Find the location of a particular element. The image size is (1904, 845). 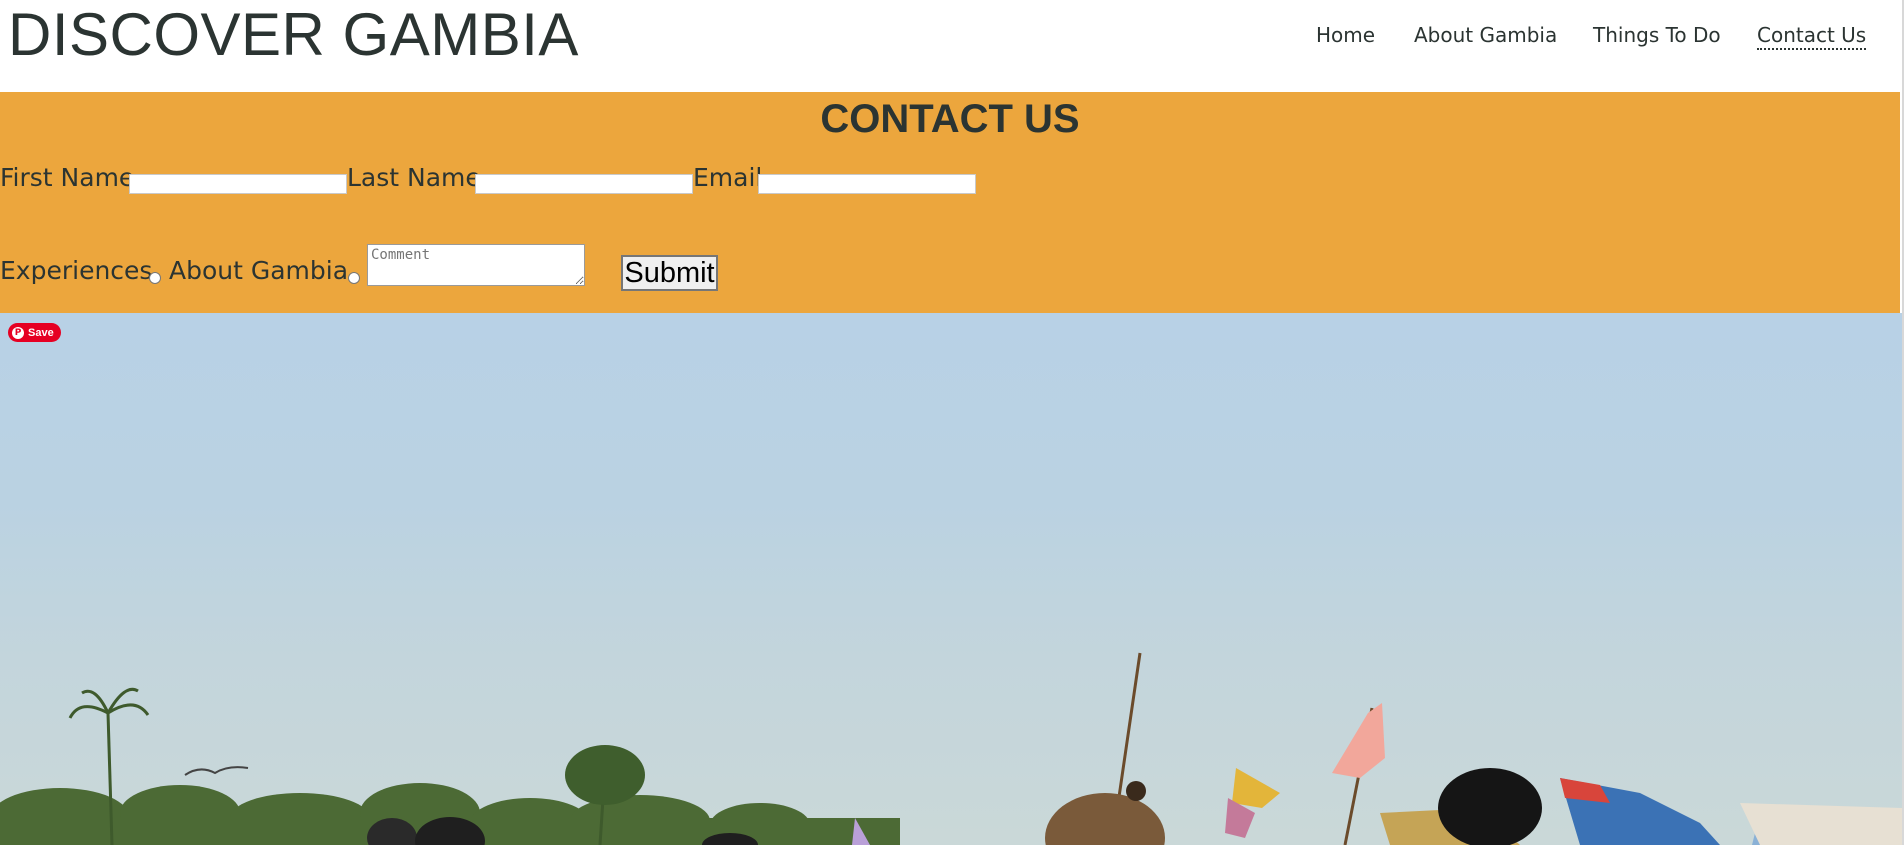

pinterest-save-button: P Save is located at coordinates (34, 332).